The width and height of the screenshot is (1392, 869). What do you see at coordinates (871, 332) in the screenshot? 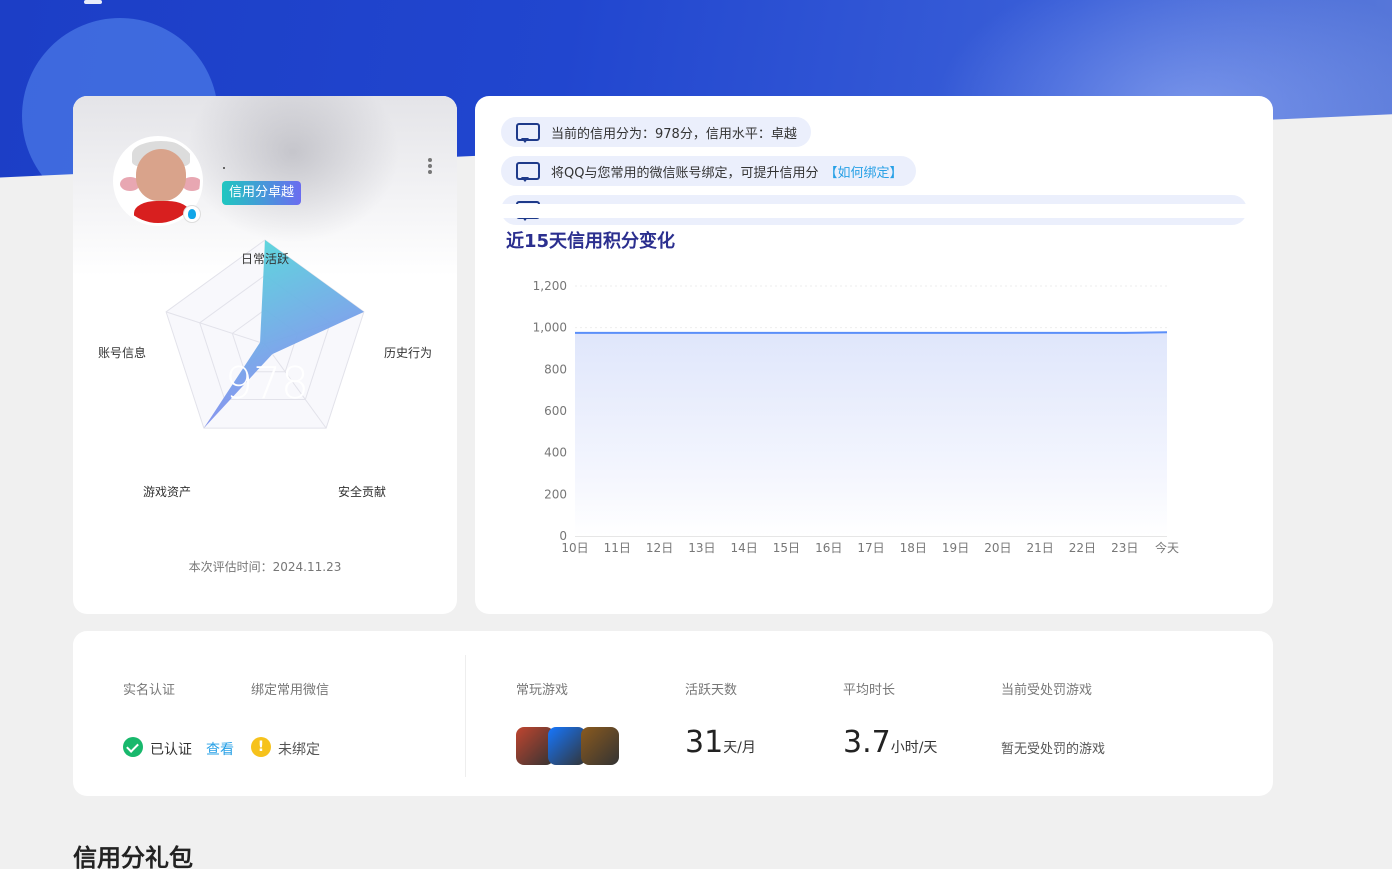
I see `trend-line` at bounding box center [871, 332].